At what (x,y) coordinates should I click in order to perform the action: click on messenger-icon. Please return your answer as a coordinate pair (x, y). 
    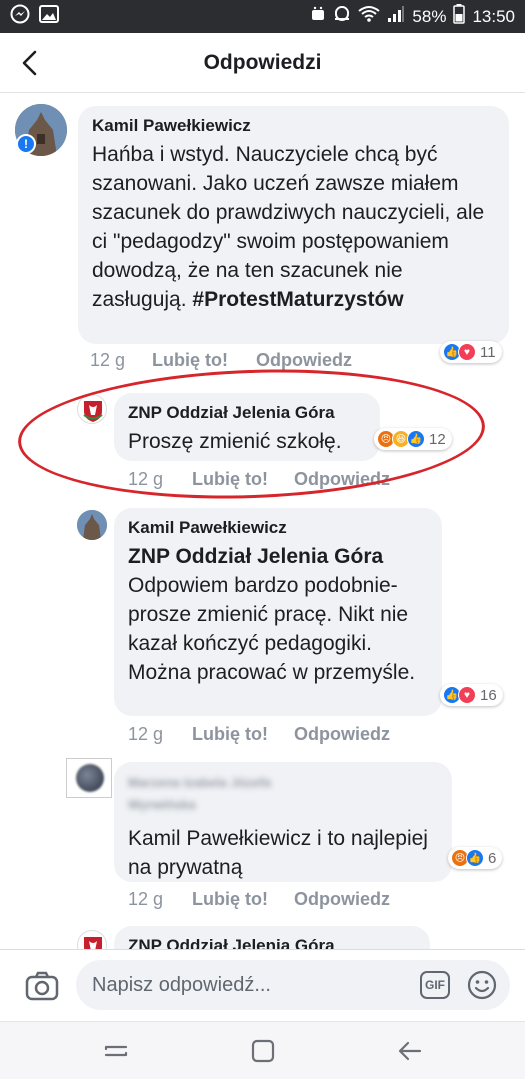
    Looking at the image, I should click on (20, 16).